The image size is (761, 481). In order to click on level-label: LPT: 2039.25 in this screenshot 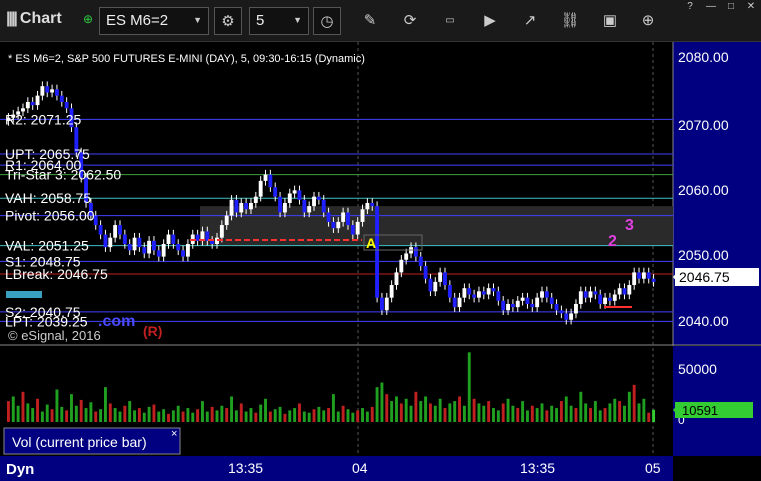, I will do `click(46, 321)`.